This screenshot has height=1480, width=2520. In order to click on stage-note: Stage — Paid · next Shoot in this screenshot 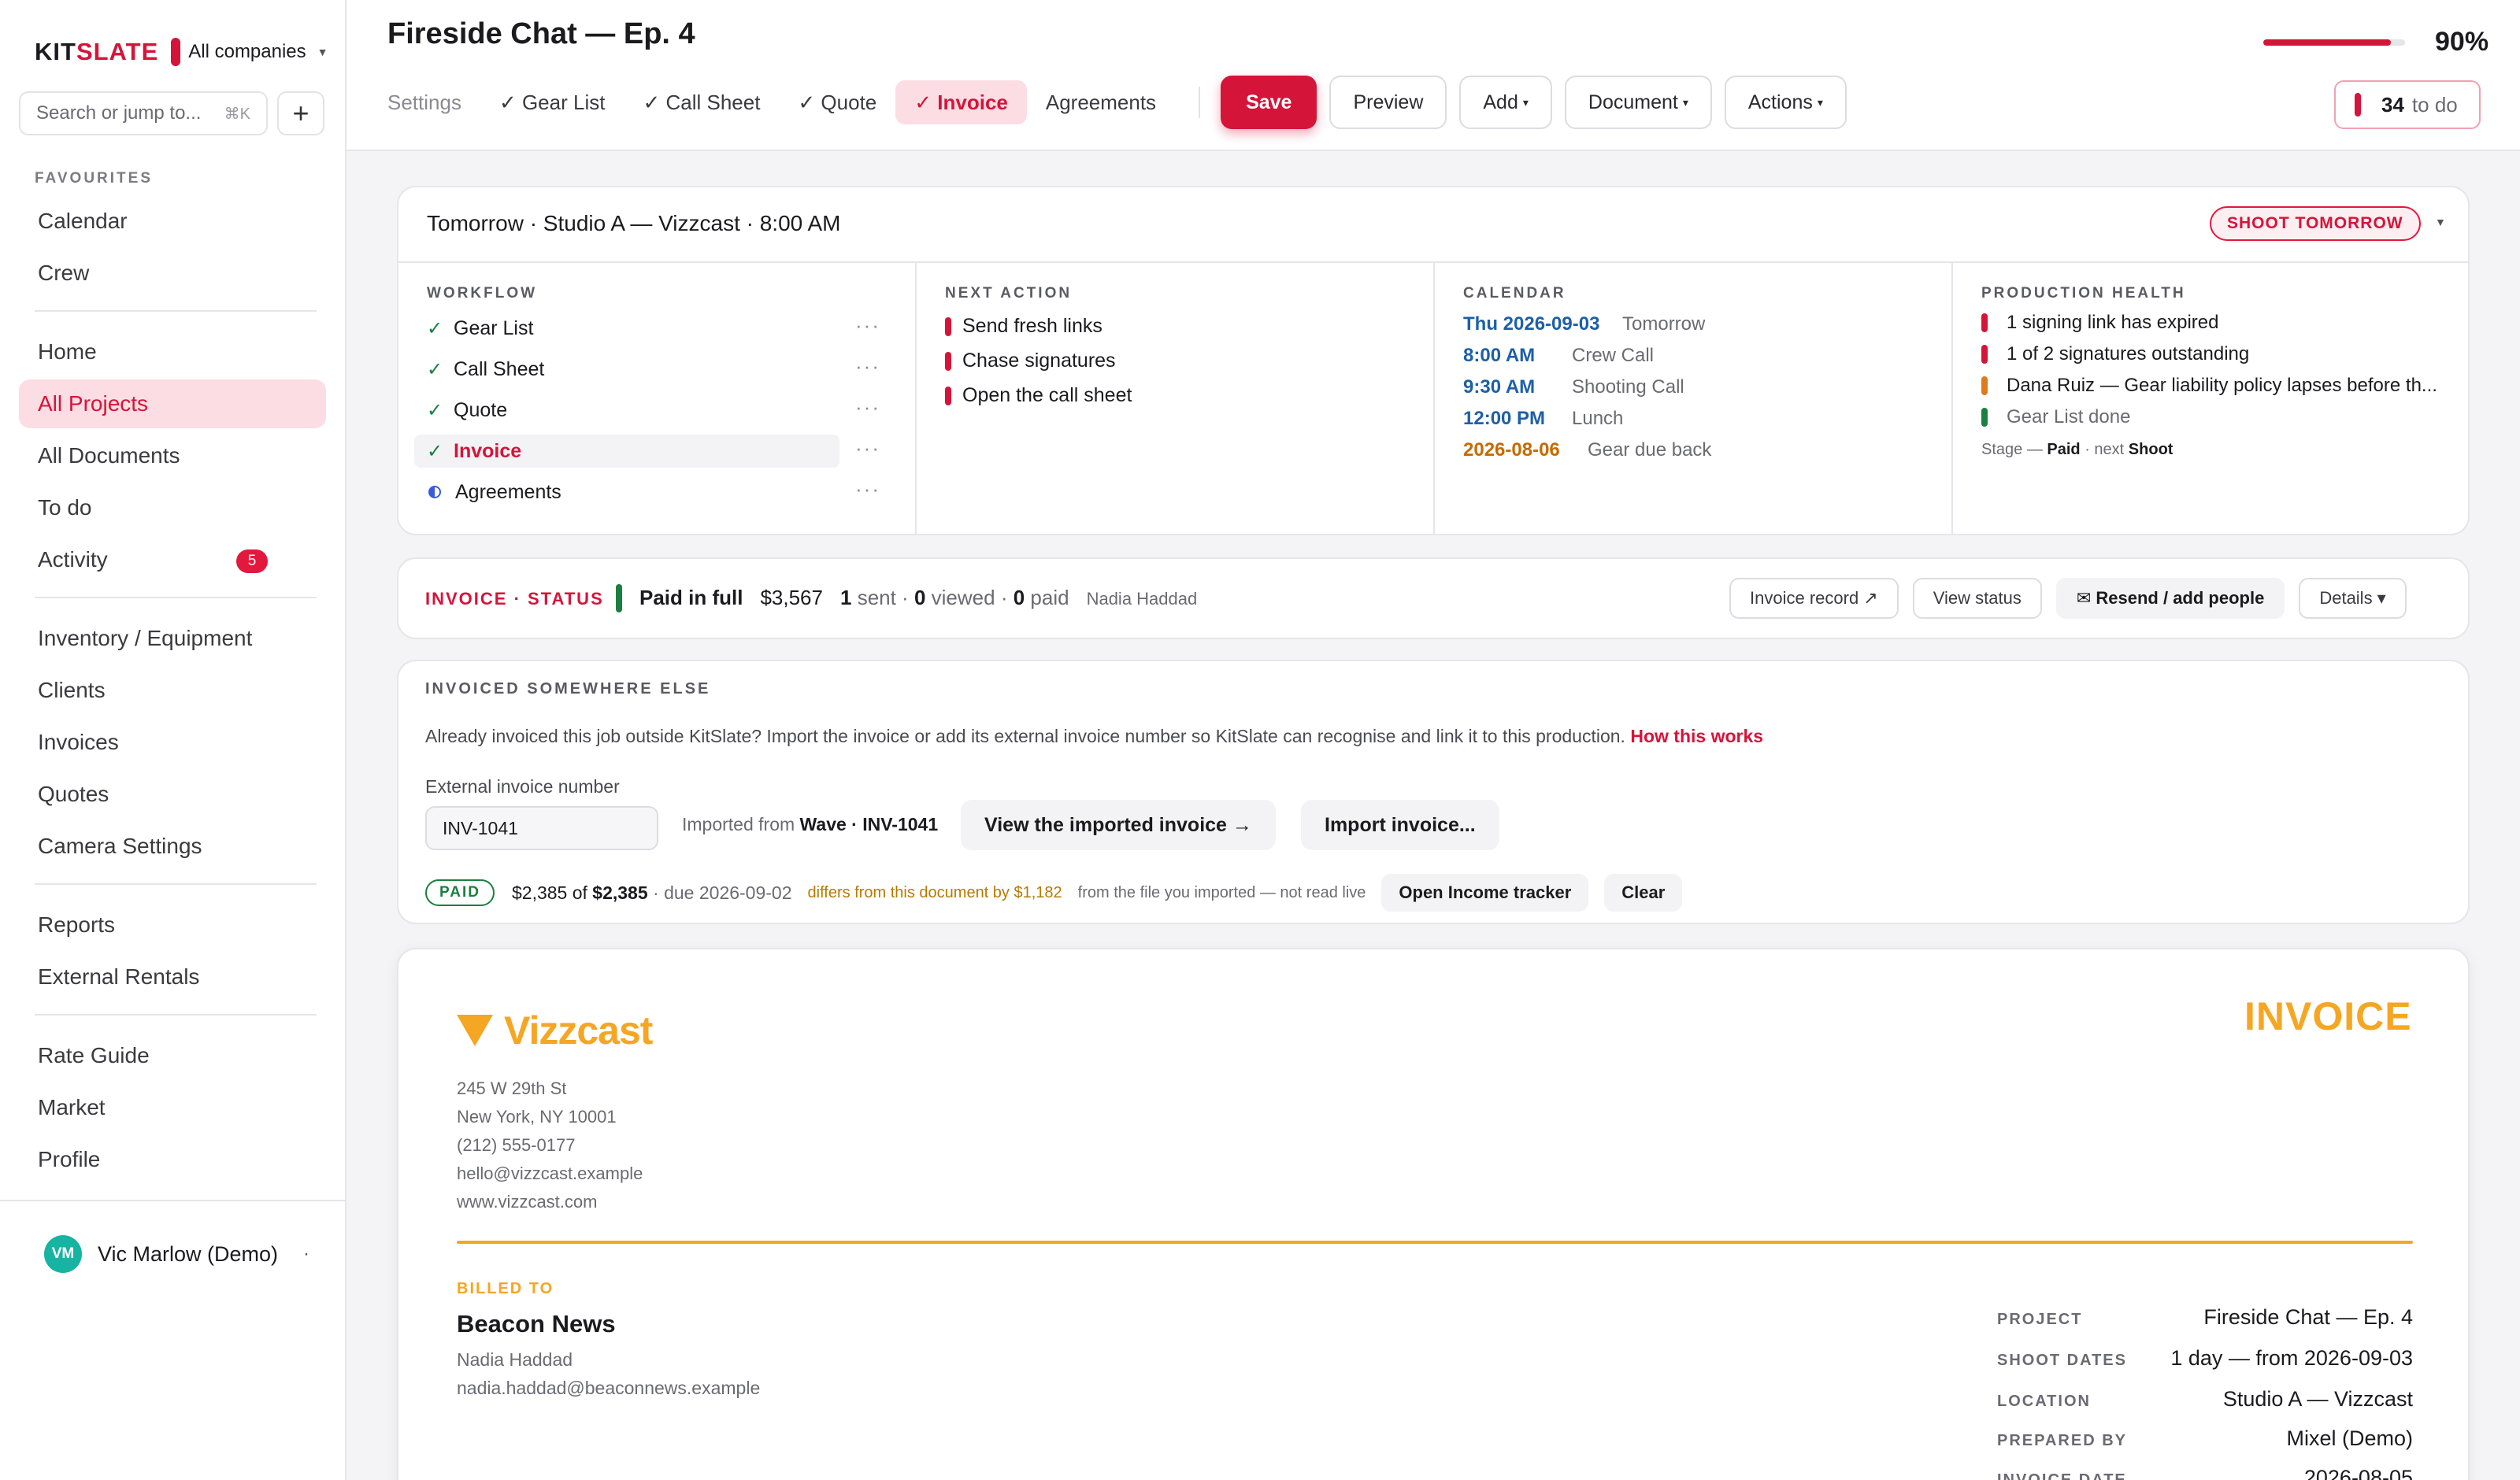, I will do `click(2077, 449)`.